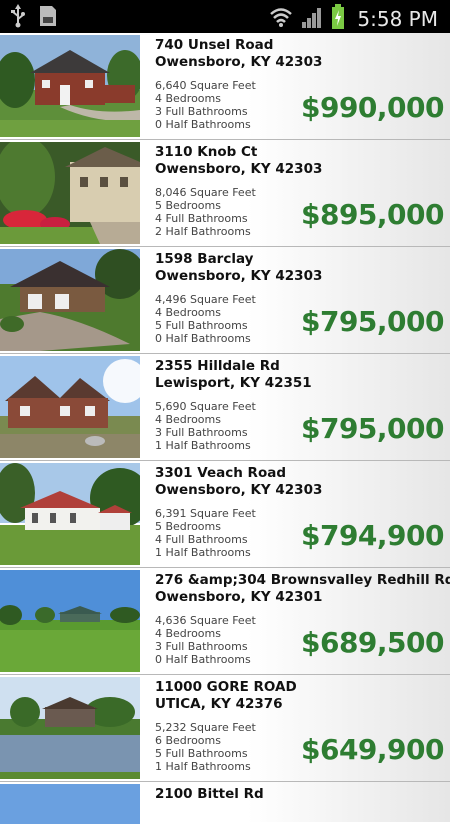  I want to click on listing-sqft: 4,496 Square Feet, so click(205, 299).